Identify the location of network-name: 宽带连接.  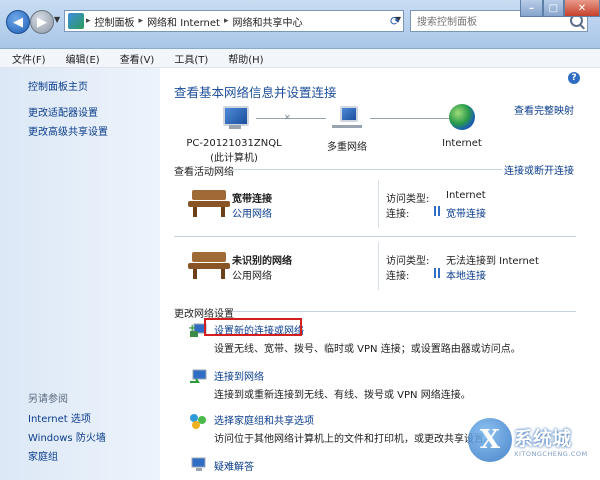
(252, 199).